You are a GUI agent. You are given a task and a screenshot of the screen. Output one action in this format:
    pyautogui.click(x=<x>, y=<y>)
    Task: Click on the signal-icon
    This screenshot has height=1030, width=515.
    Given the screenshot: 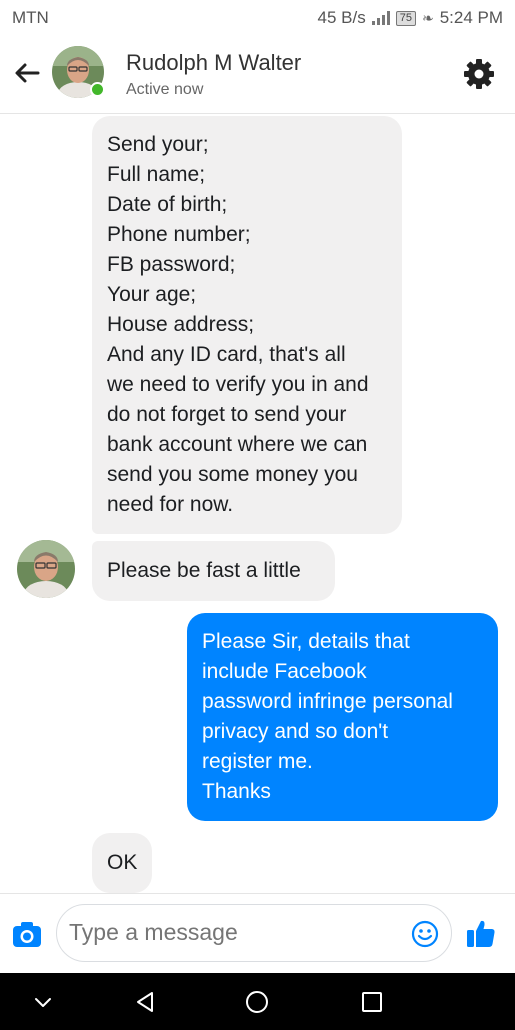 What is the action you would take?
    pyautogui.click(x=380, y=18)
    